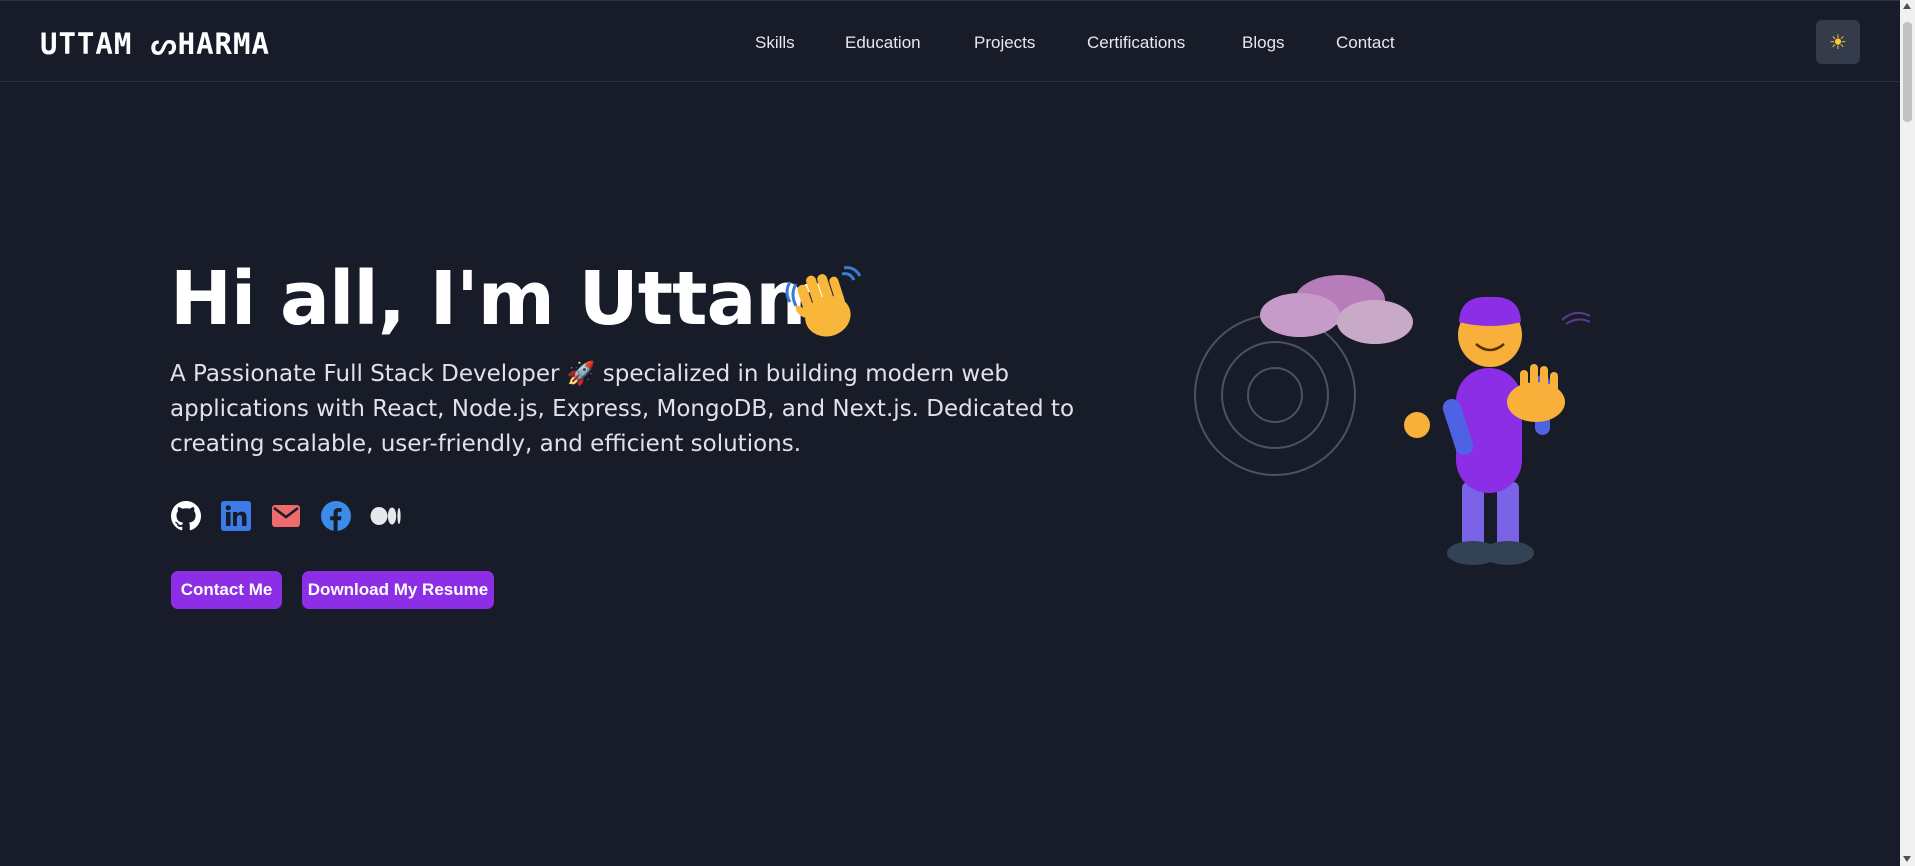  Describe the element at coordinates (823, 301) in the screenshot. I see `waving-hand-icon` at that location.